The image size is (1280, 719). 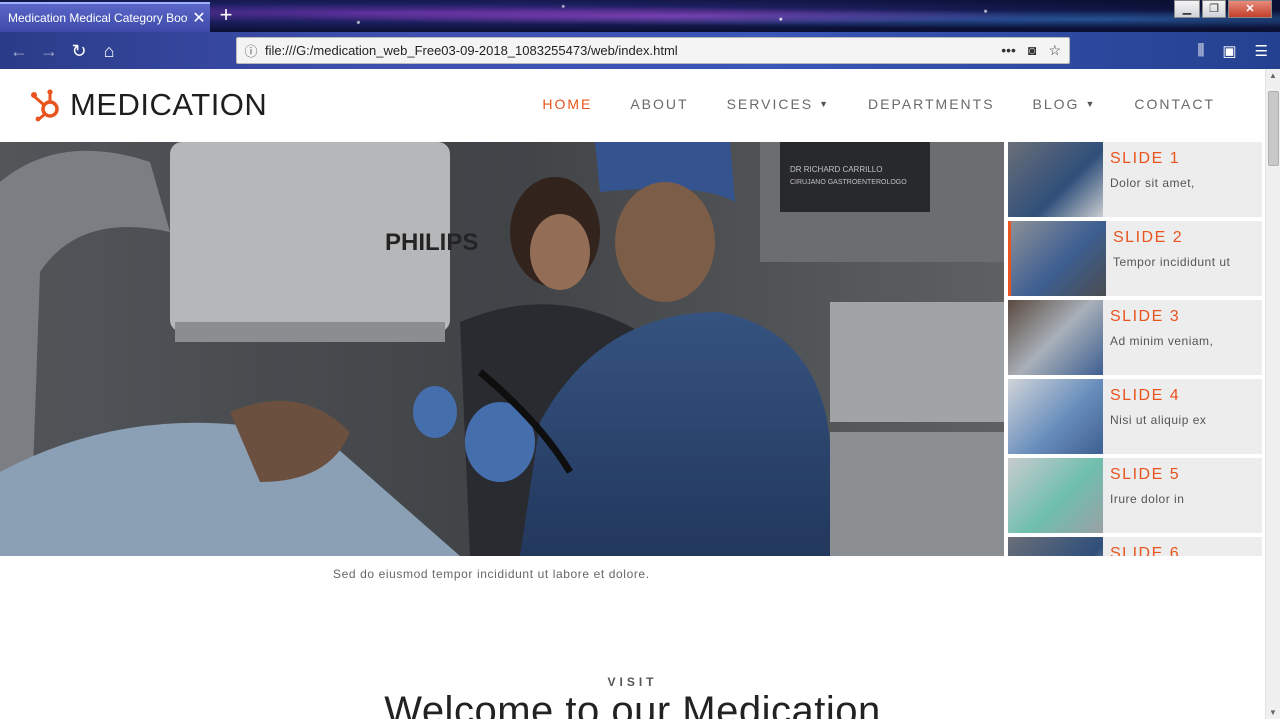 I want to click on slide-thumb-5: SLIDE 5 Irure dolor in, so click(x=1135, y=495).